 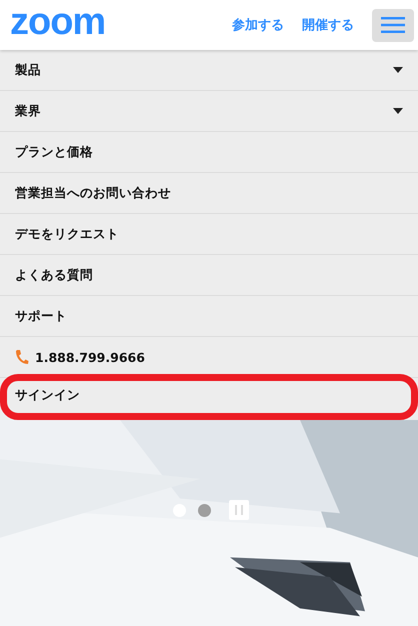 I want to click on pause-icon, so click(x=239, y=510).